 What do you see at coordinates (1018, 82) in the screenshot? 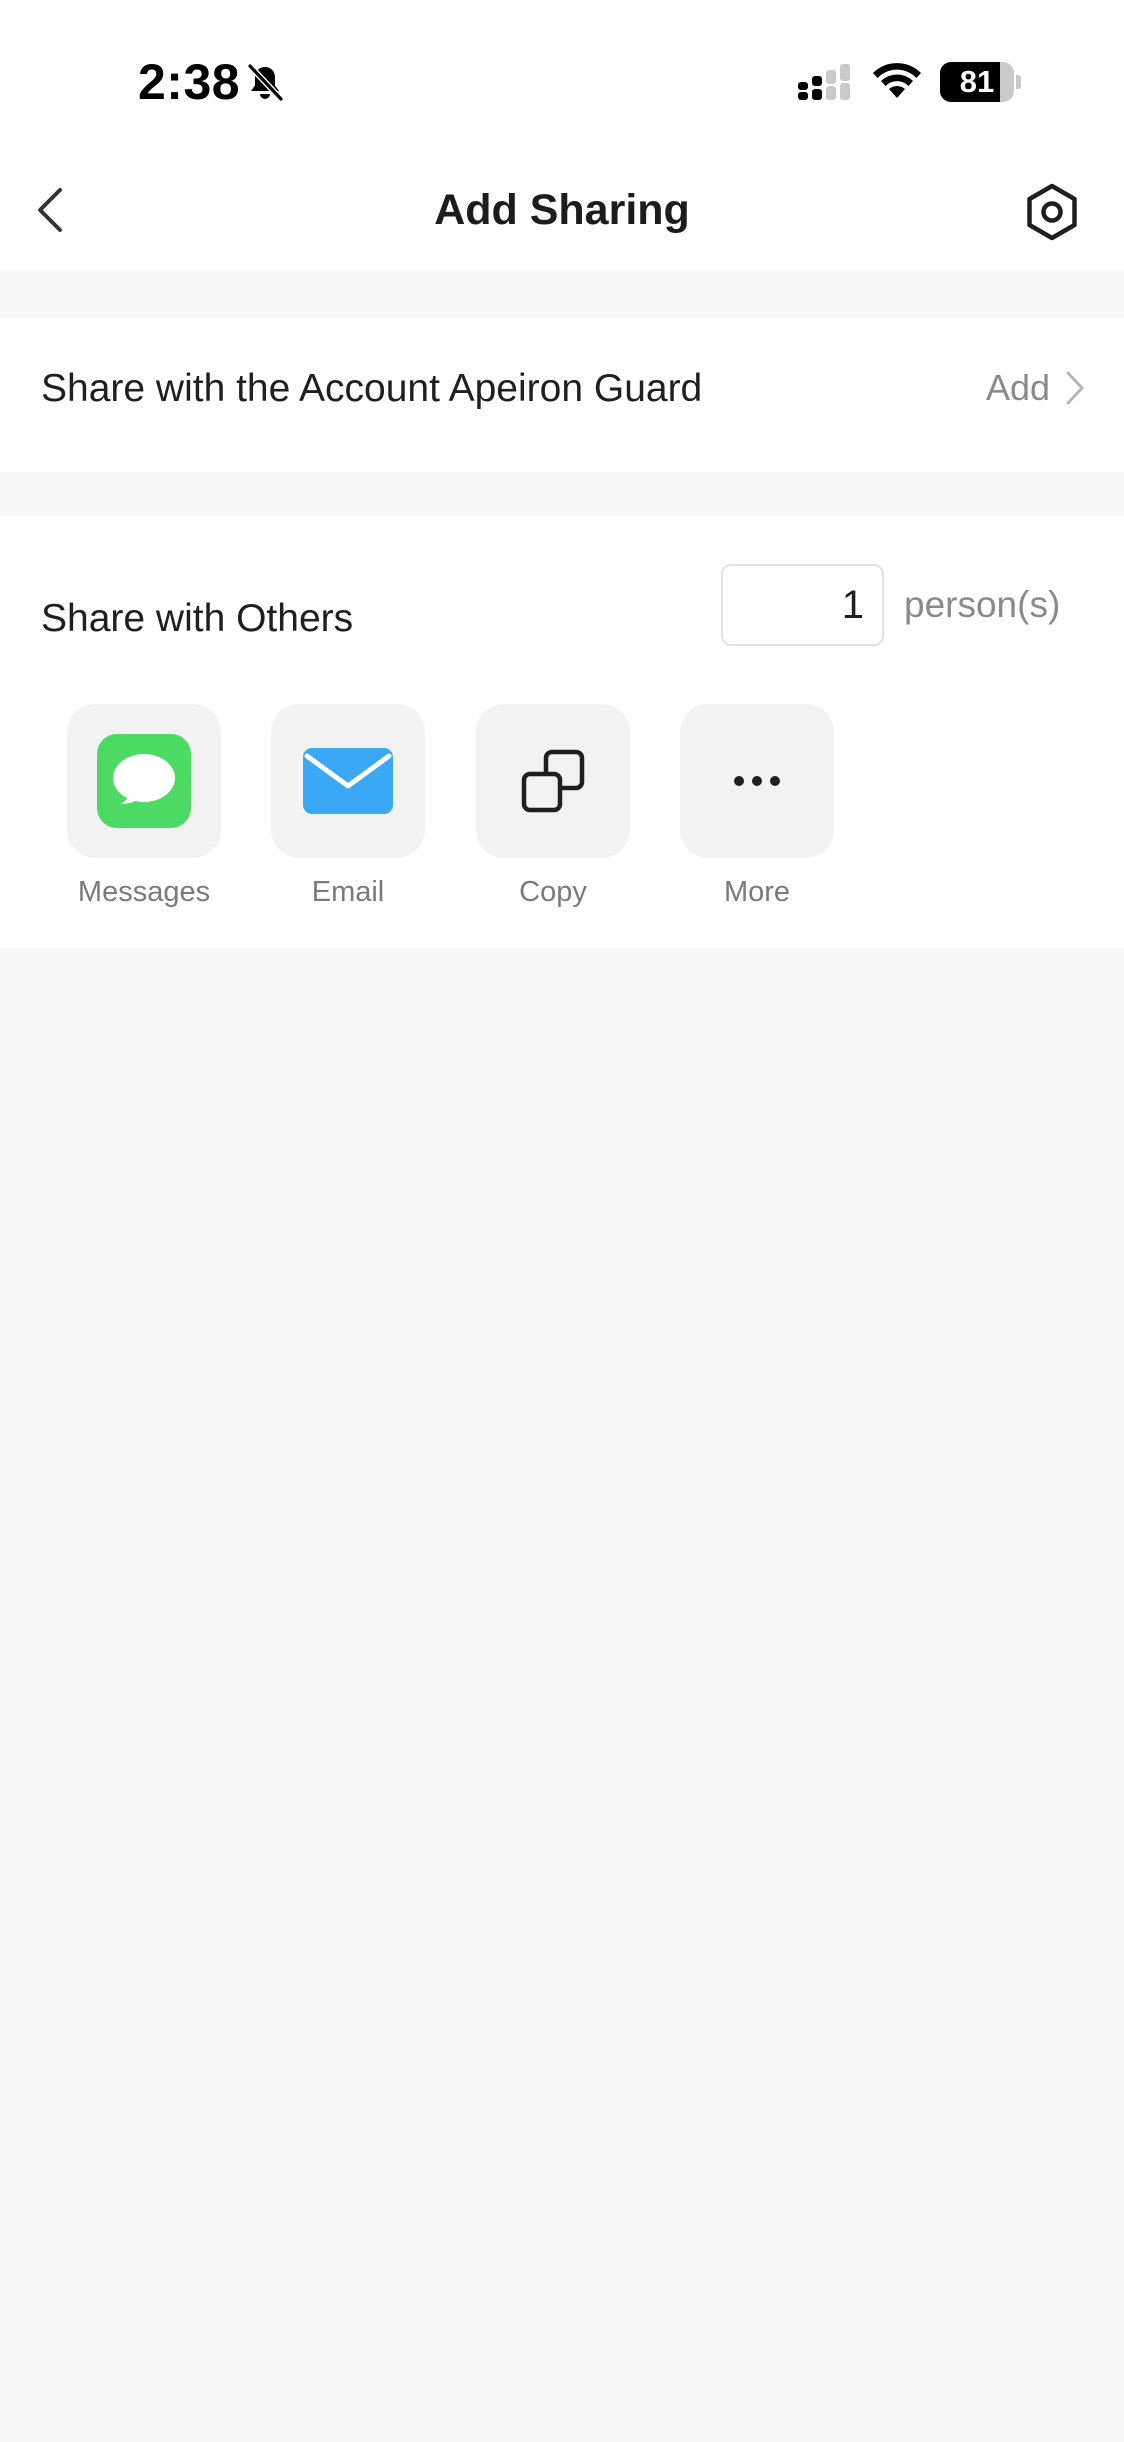
I see `battery-cap` at bounding box center [1018, 82].